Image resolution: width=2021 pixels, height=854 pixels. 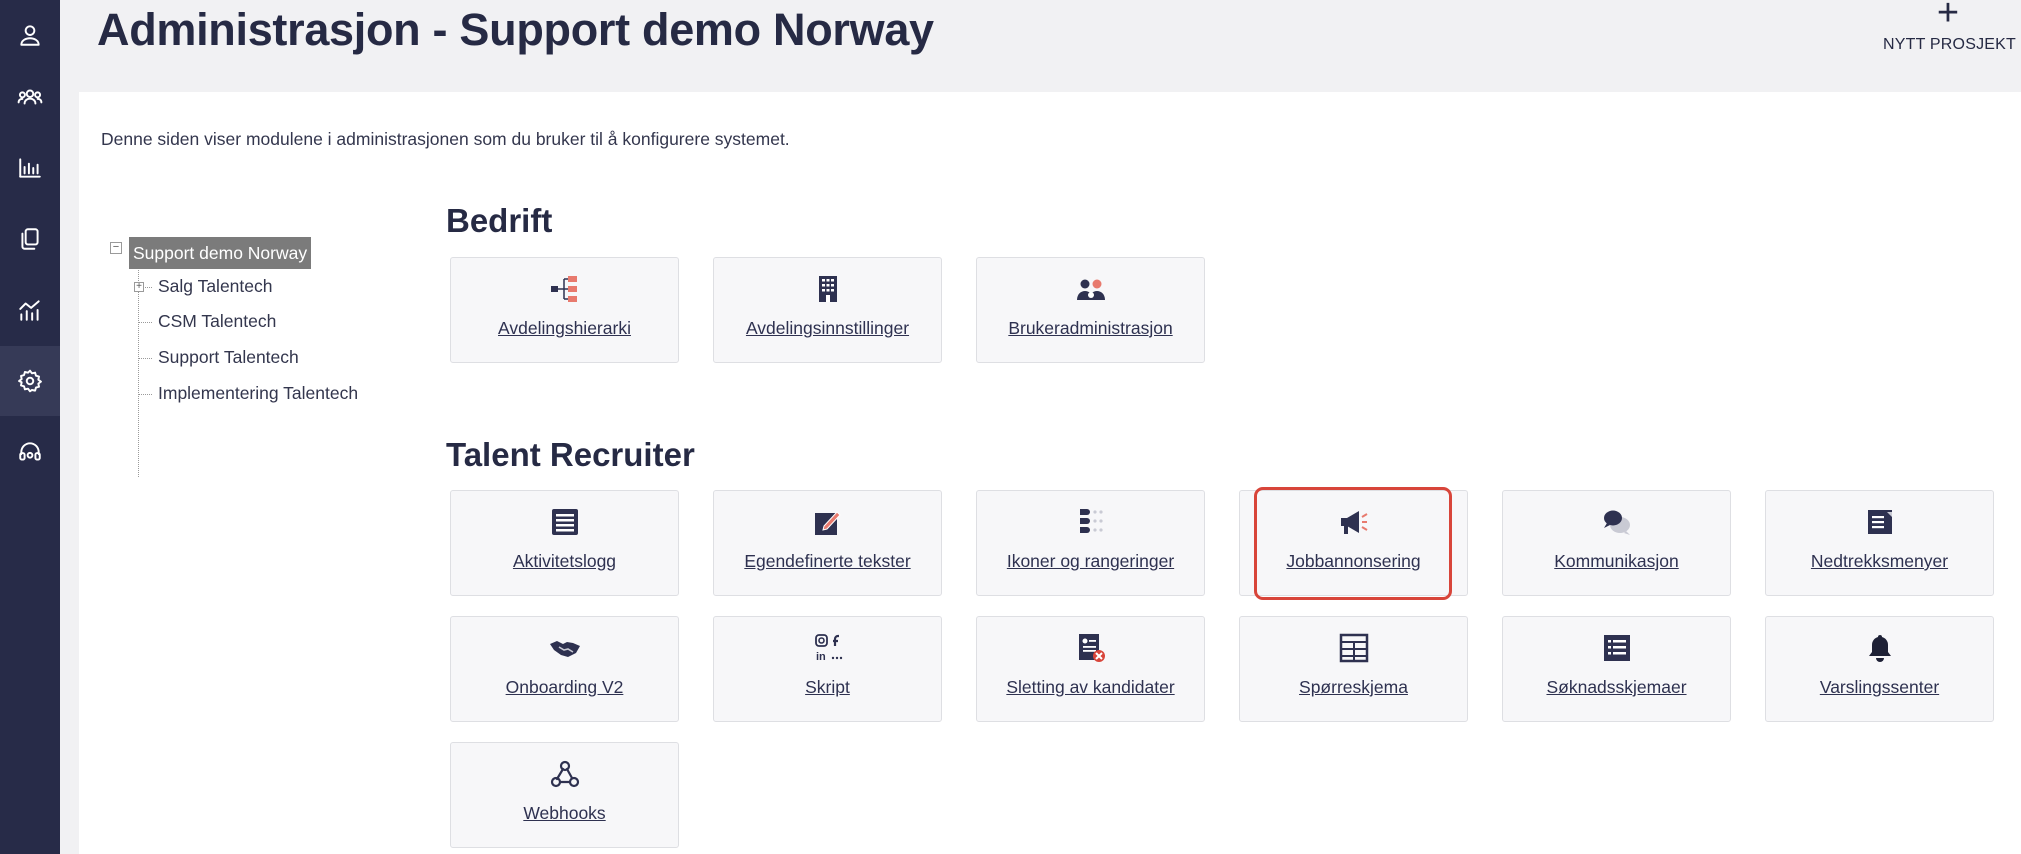 What do you see at coordinates (258, 393) in the screenshot?
I see `tree-node: Implementering Talentech` at bounding box center [258, 393].